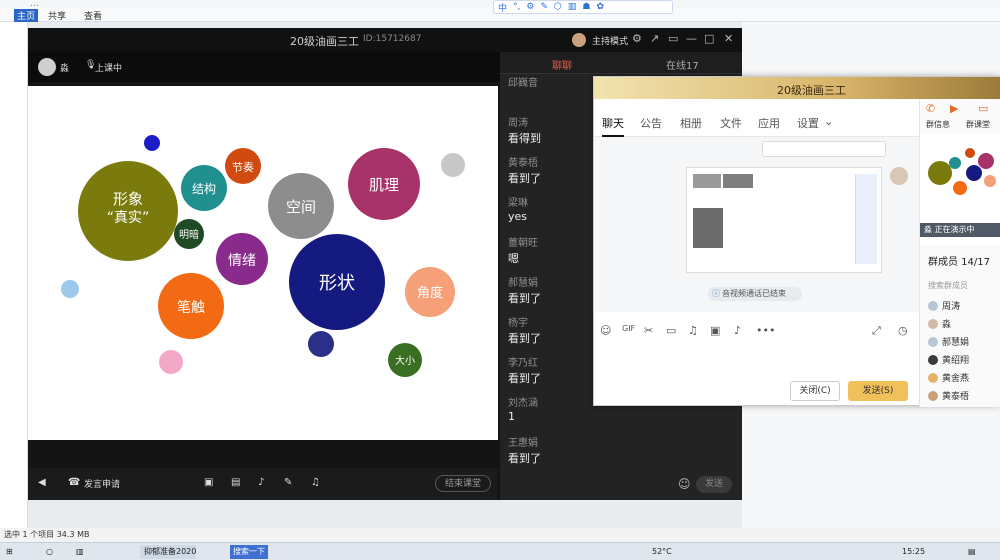  Describe the element at coordinates (57, 15) in the screenshot. I see `ribbon-tab-share: 共享` at that location.